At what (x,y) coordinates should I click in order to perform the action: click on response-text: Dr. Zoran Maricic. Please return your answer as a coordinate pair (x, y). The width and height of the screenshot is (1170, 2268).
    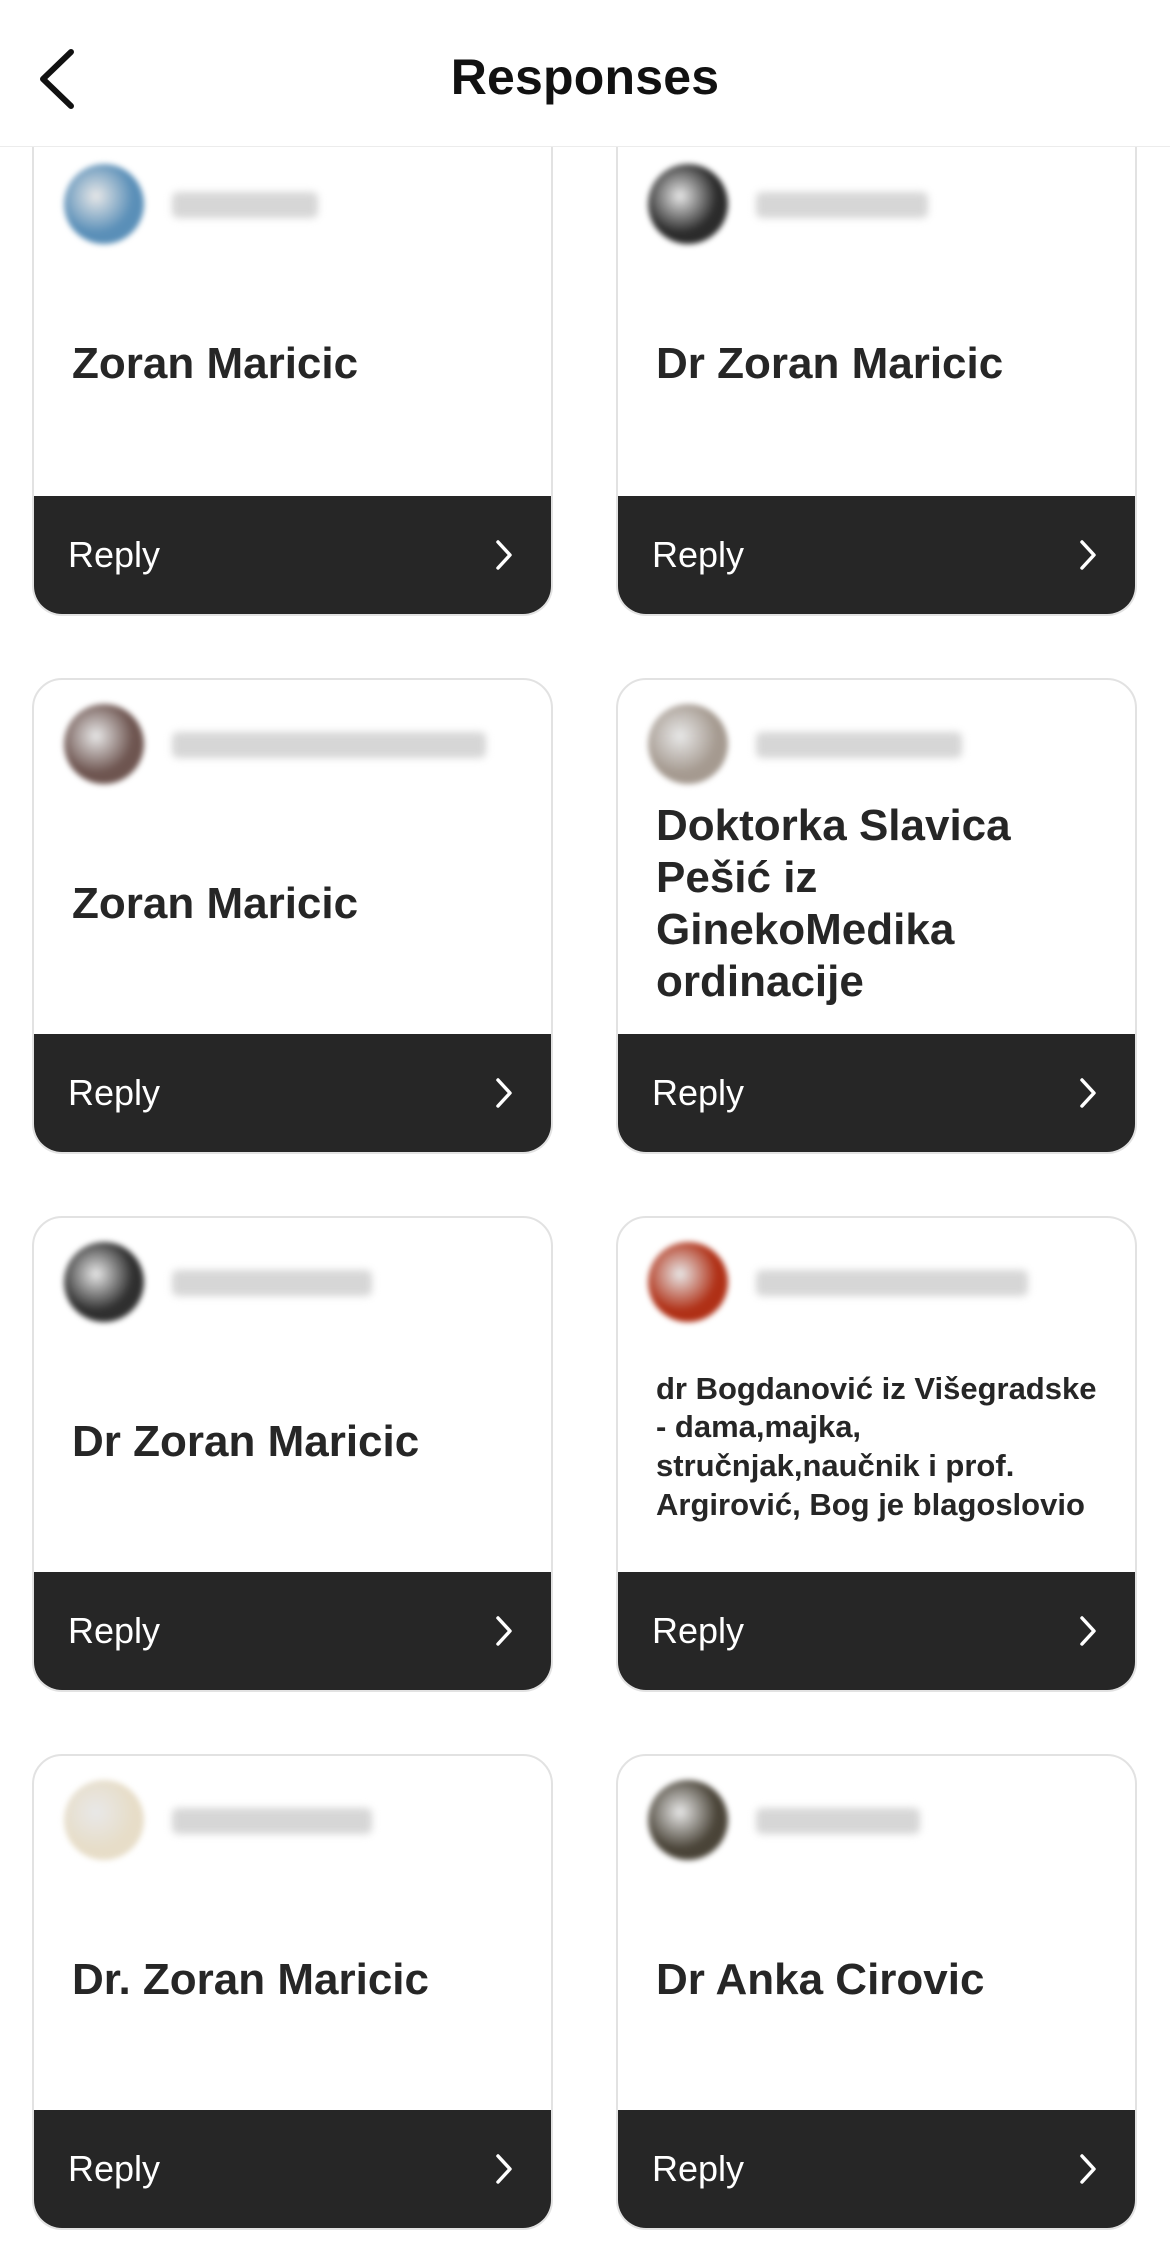
    Looking at the image, I should click on (251, 1980).